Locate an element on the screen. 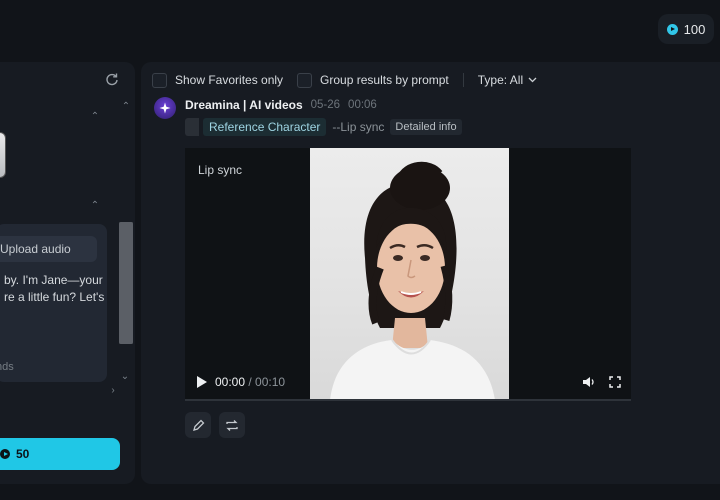 The image size is (720, 500). video-timestamp: 00:00 / 00:10 is located at coordinates (250, 382).